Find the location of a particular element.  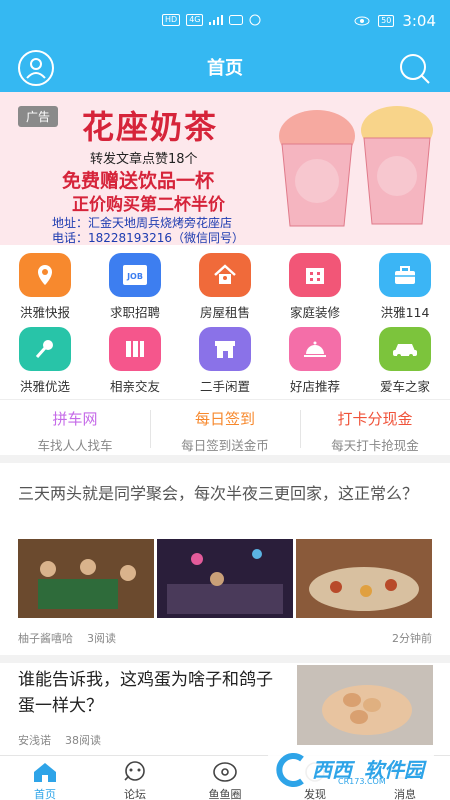

tab-forum: 论坛 is located at coordinates (135, 779).